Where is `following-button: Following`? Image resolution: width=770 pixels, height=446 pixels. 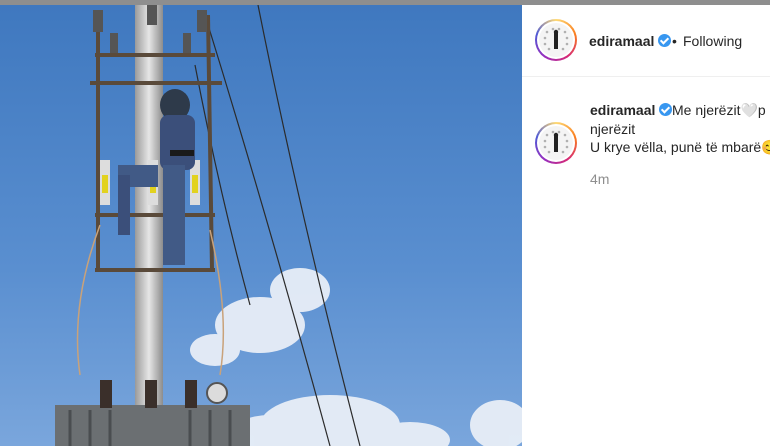 following-button: Following is located at coordinates (712, 41).